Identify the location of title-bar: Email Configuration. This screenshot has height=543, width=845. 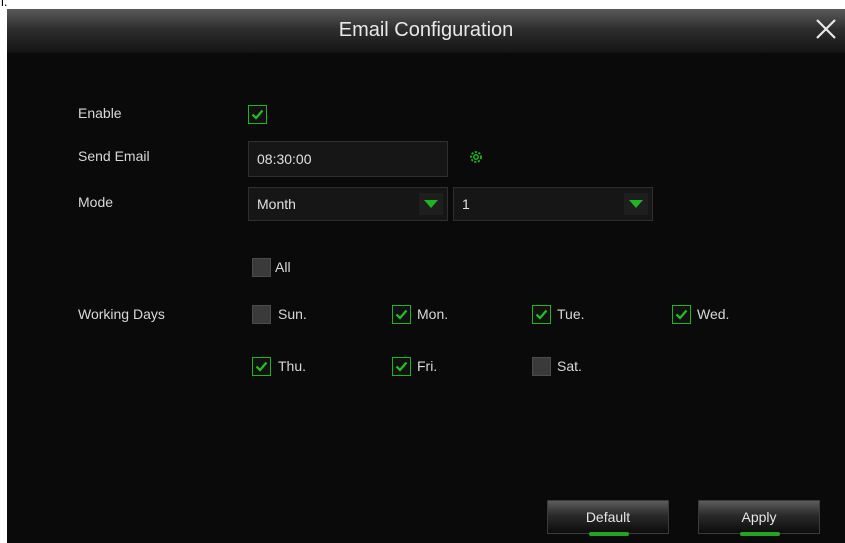
(426, 31).